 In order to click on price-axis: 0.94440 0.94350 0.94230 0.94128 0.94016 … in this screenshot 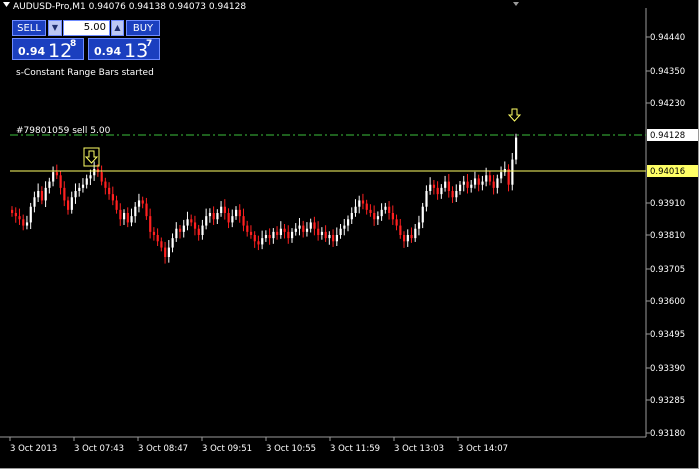, I will do `click(672, 236)`.